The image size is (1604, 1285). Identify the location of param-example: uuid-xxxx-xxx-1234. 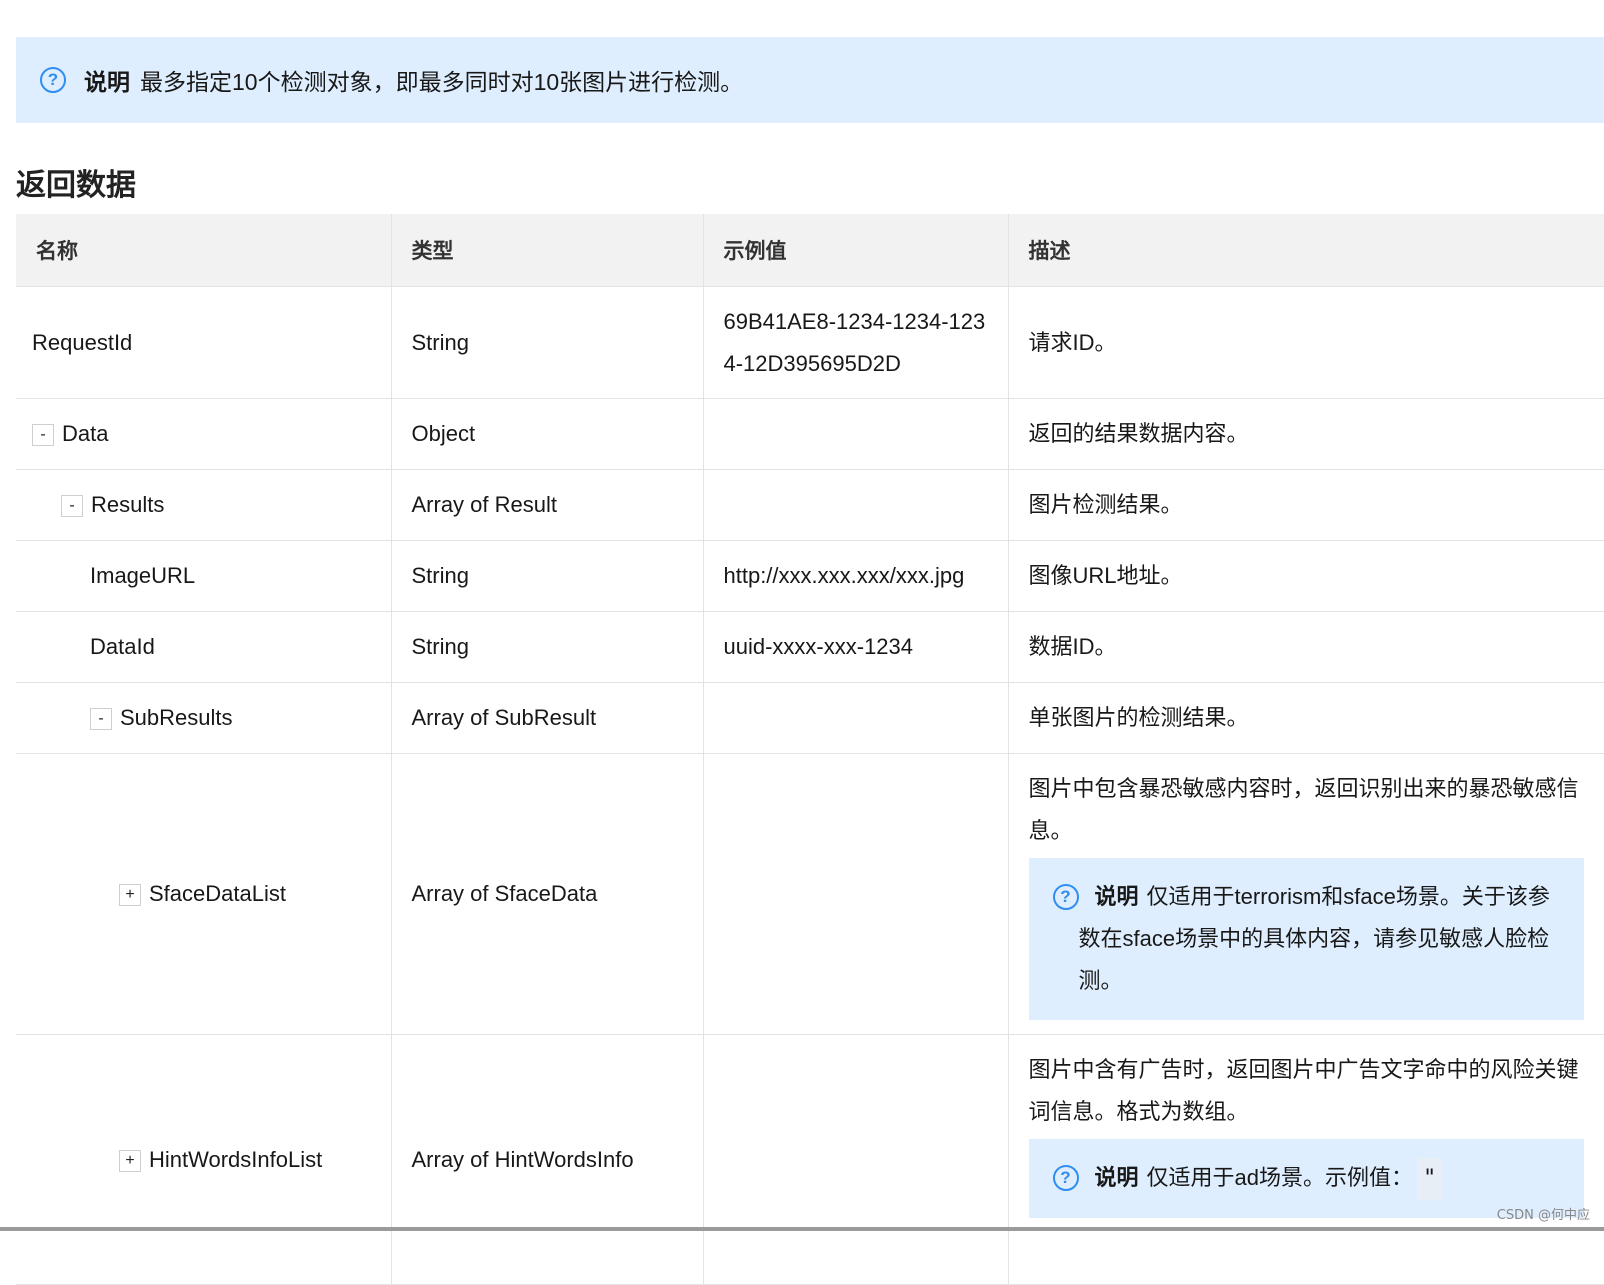
(856, 647).